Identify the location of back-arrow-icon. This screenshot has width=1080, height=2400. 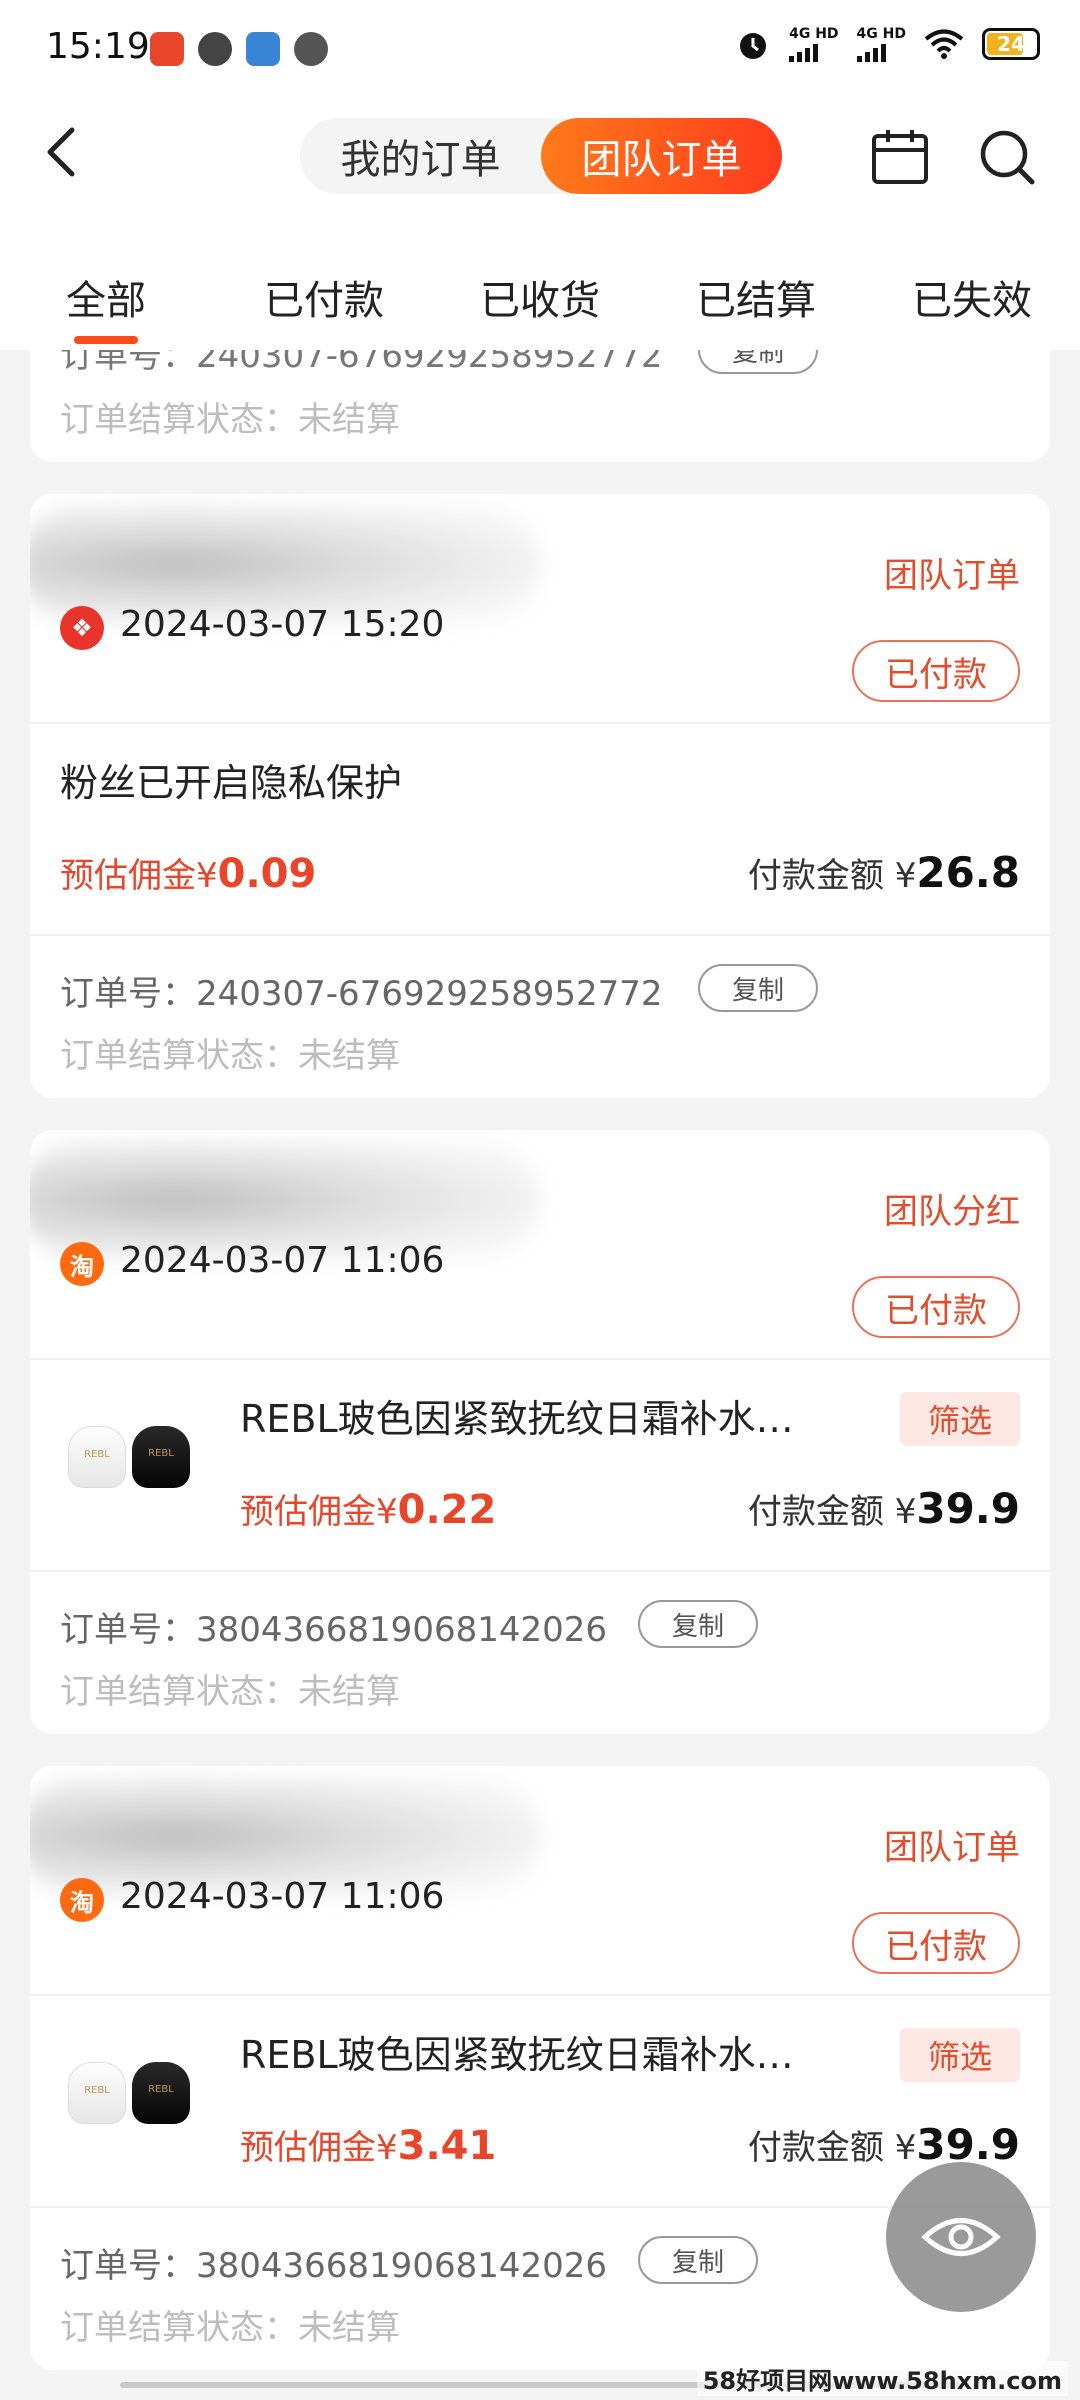
(63, 152).